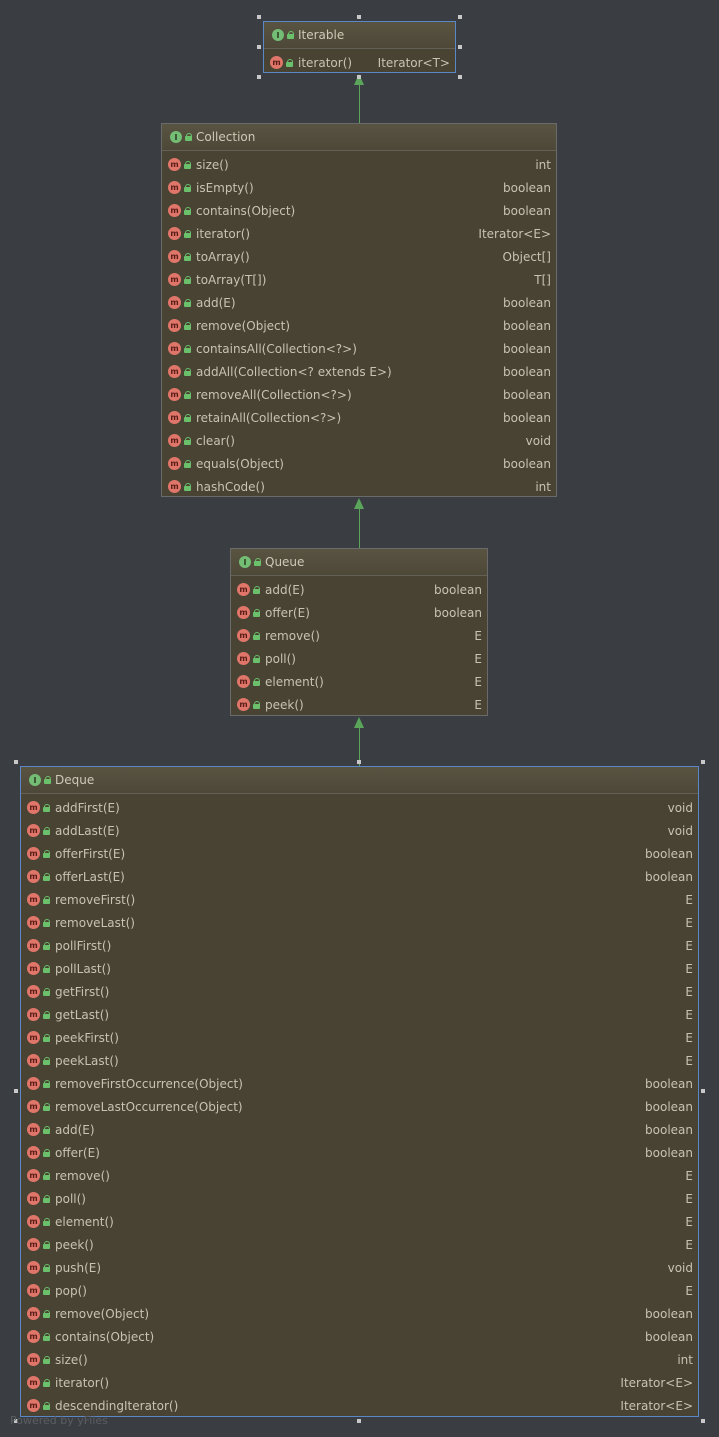  What do you see at coordinates (359, 103) in the screenshot?
I see `inheritance-edge-collection-iterable` at bounding box center [359, 103].